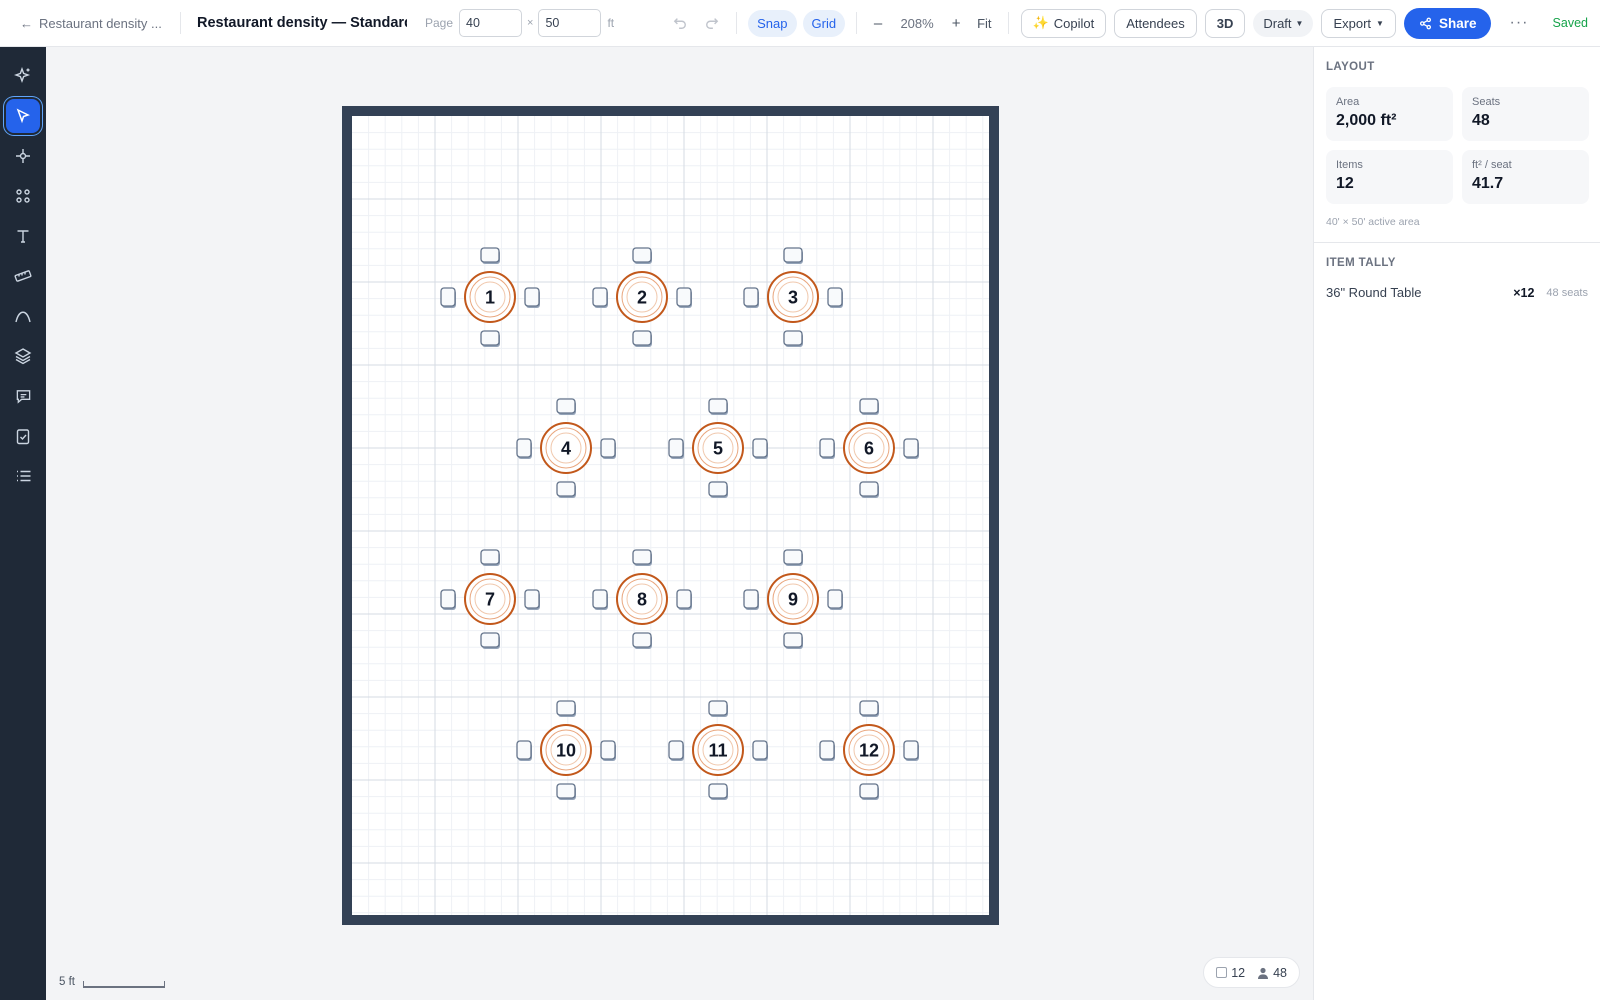  I want to click on table-number: 11, so click(717, 751).